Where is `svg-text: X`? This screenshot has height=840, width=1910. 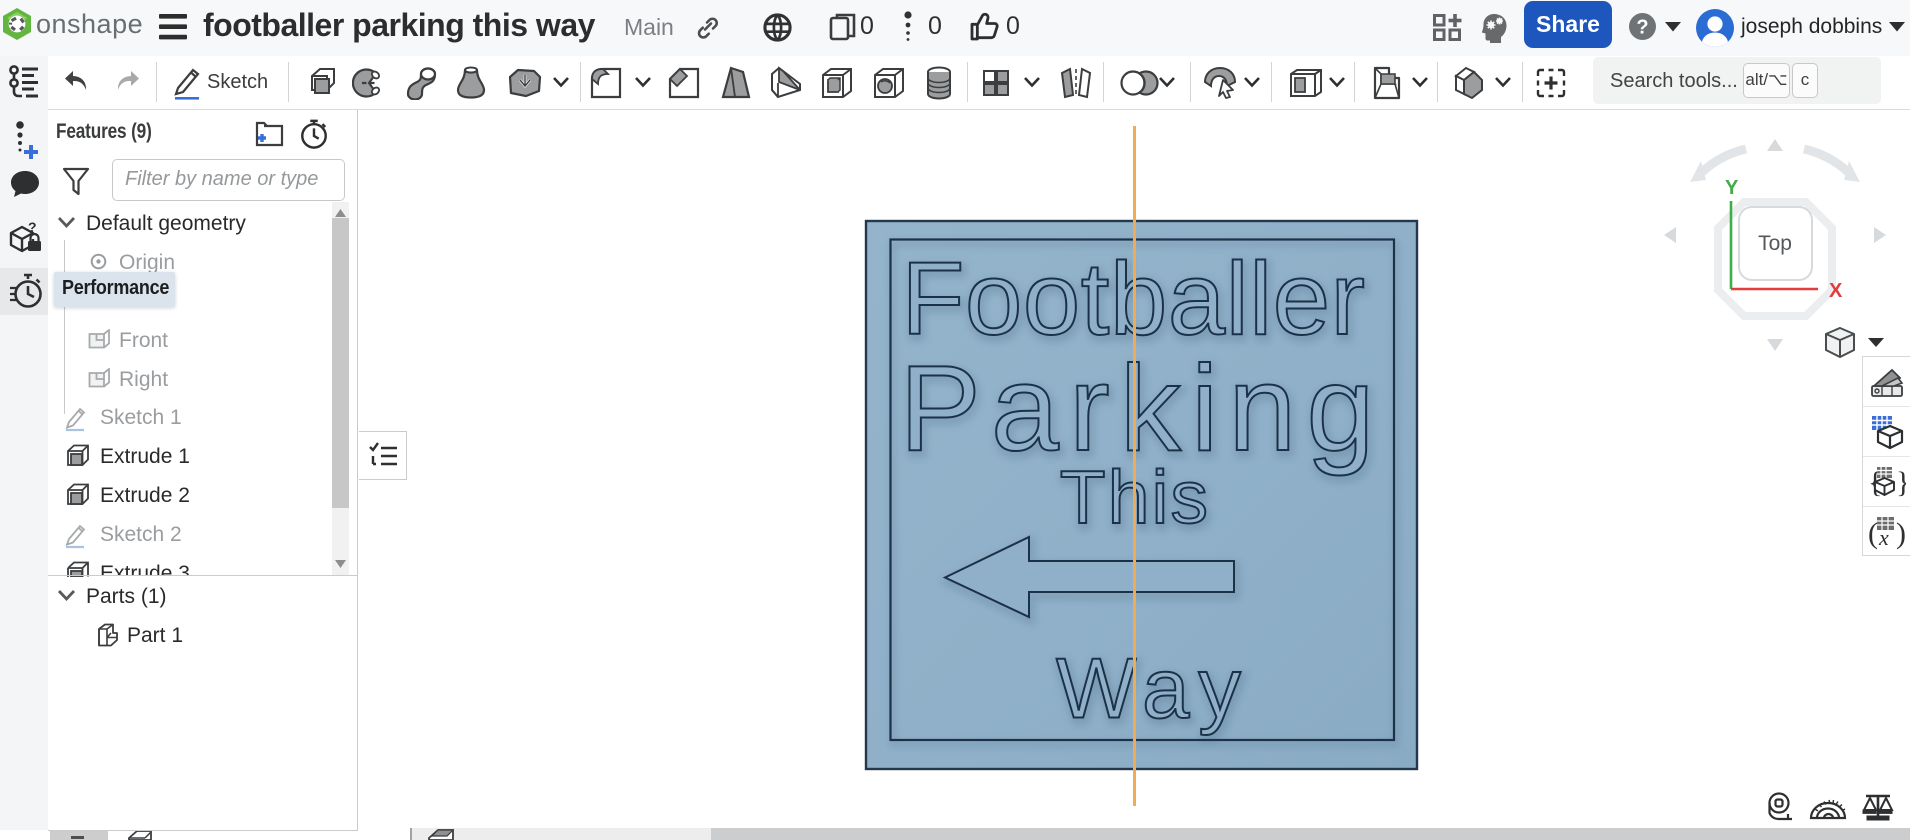 svg-text: X is located at coordinates (1836, 291).